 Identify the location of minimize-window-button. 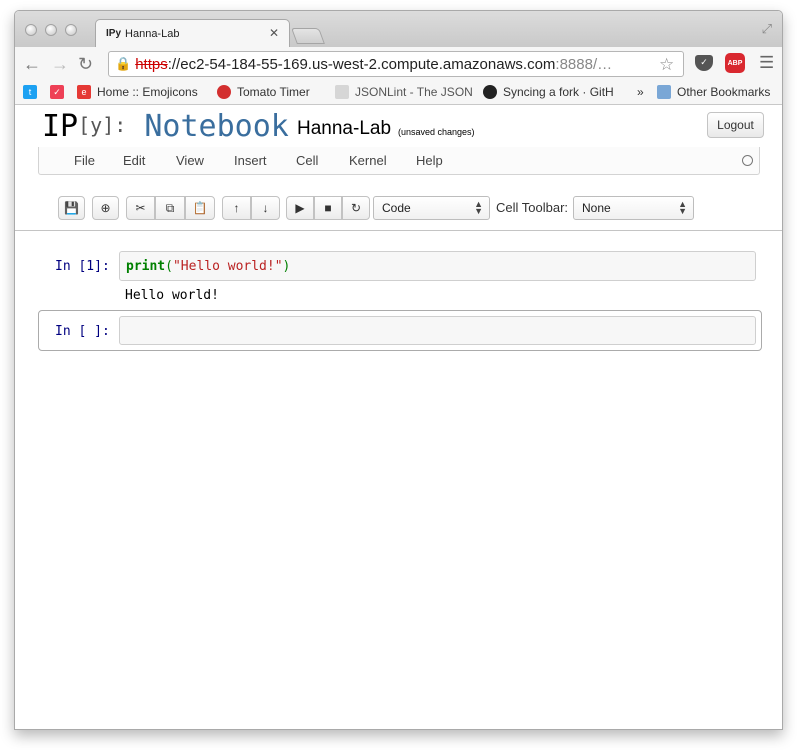
(51, 30).